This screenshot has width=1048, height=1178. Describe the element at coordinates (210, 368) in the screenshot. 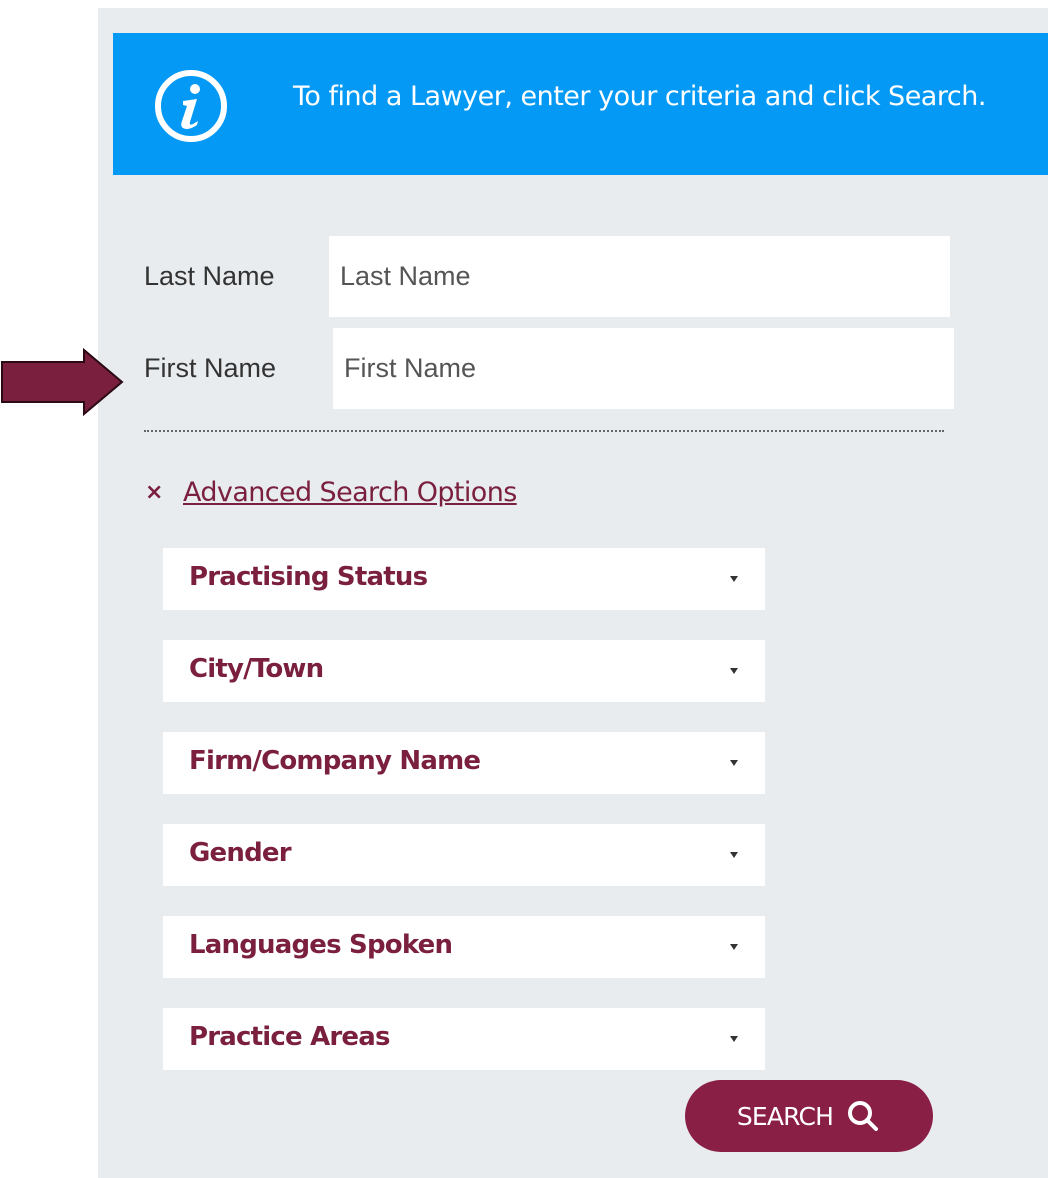

I see `first-name-label: First Name` at that location.